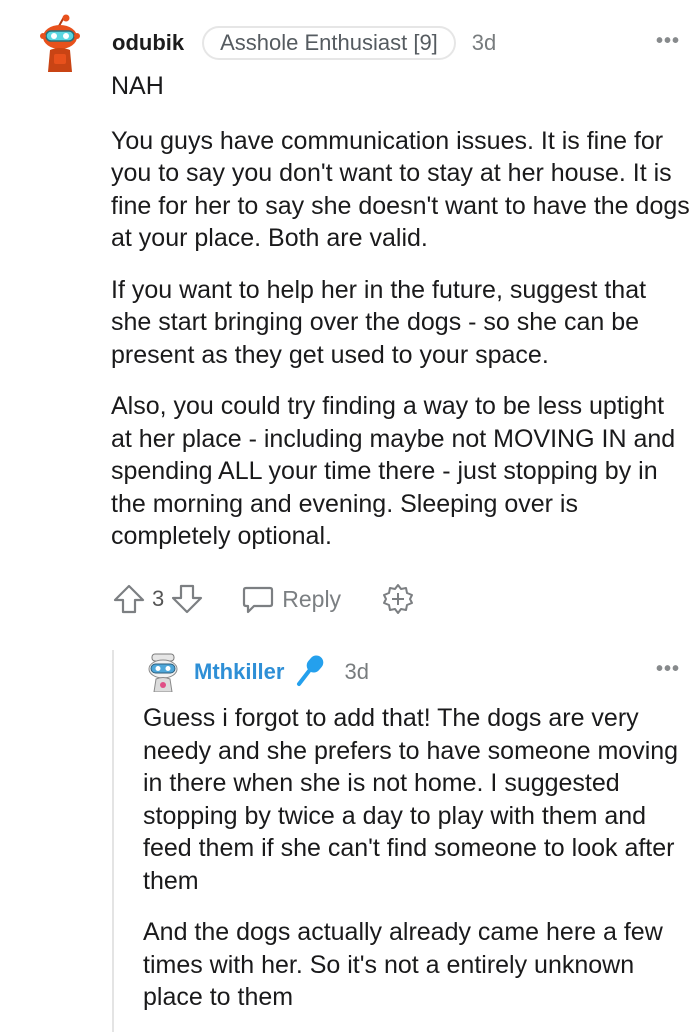 This screenshot has width=700, height=1032. What do you see at coordinates (137, 86) in the screenshot?
I see `comment-paragraph: NAH` at bounding box center [137, 86].